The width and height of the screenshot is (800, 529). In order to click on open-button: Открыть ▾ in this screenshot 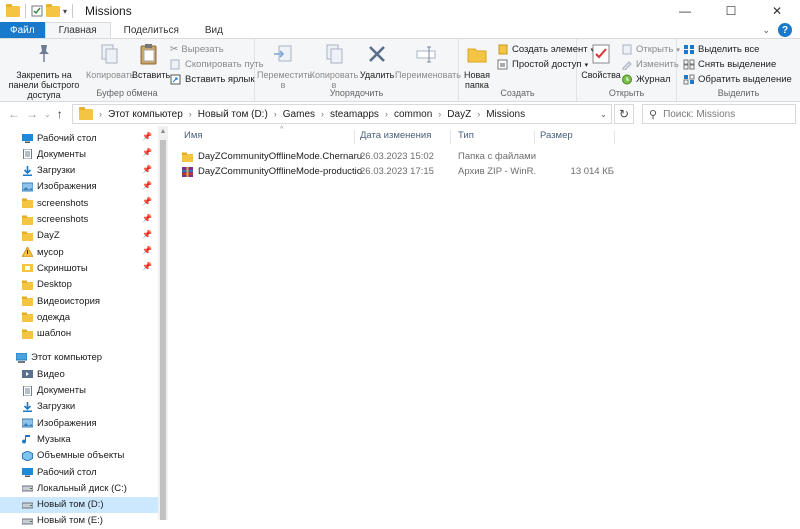, I will do `click(650, 49)`.